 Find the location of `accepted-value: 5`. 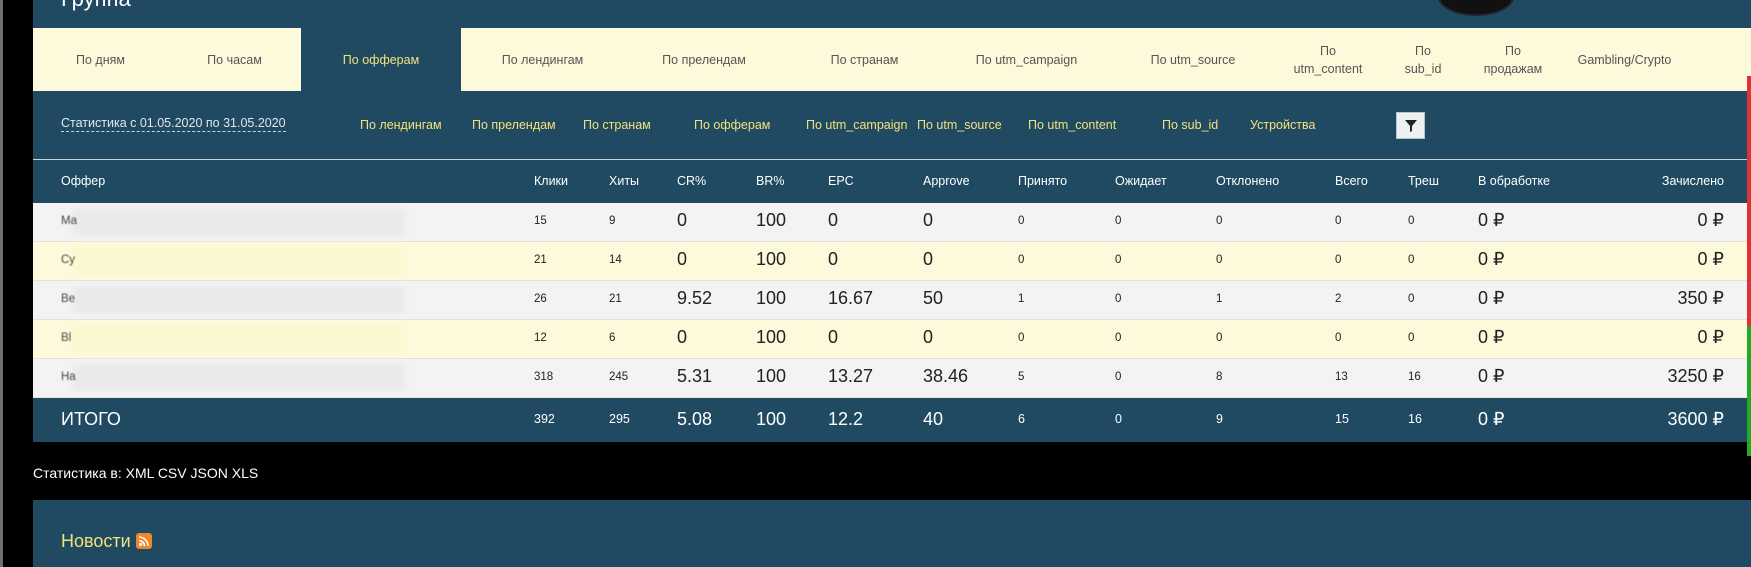

accepted-value: 5 is located at coordinates (1021, 377).